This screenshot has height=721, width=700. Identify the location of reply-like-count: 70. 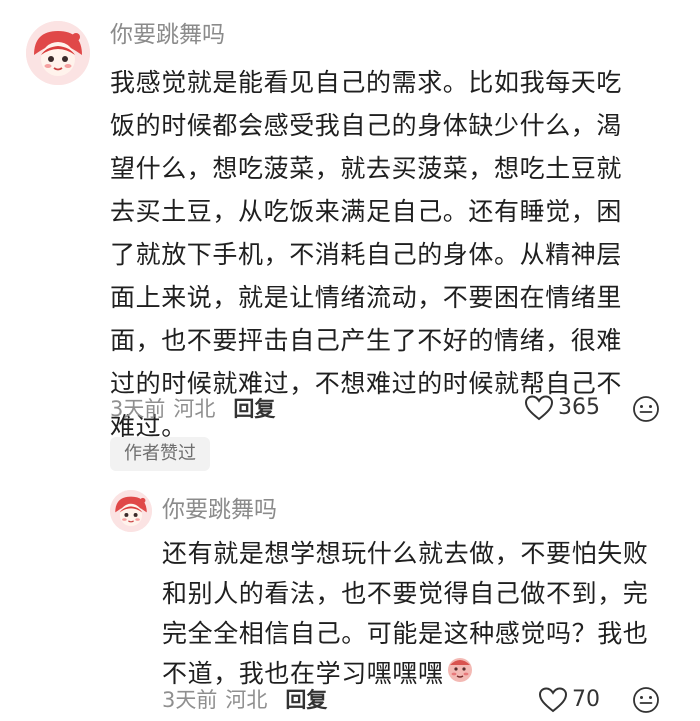
(586, 699).